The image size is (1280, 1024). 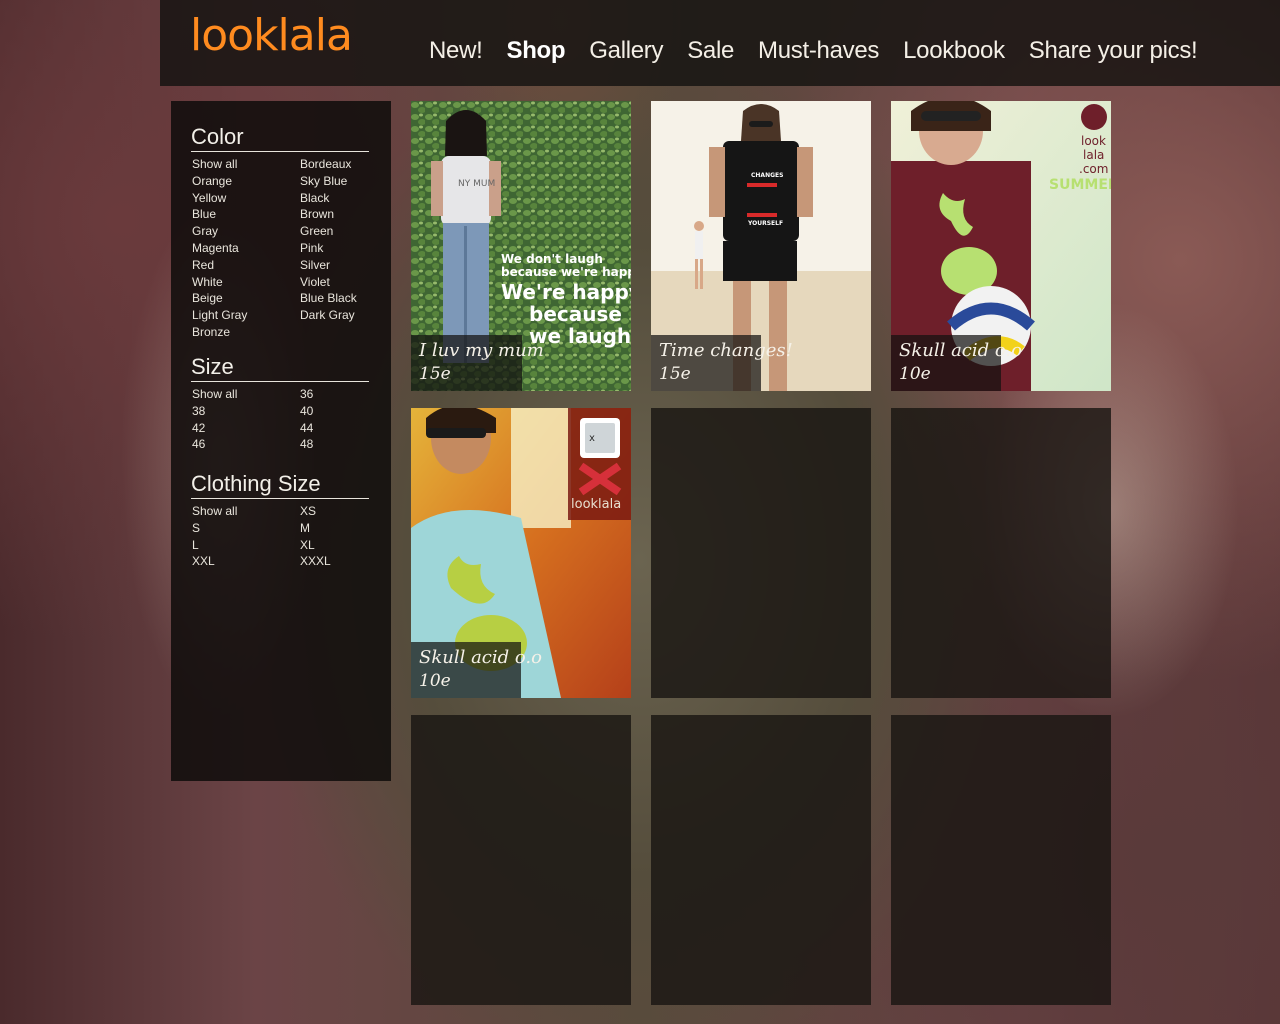 What do you see at coordinates (476, 184) in the screenshot?
I see `shirt-print: NY MUM` at bounding box center [476, 184].